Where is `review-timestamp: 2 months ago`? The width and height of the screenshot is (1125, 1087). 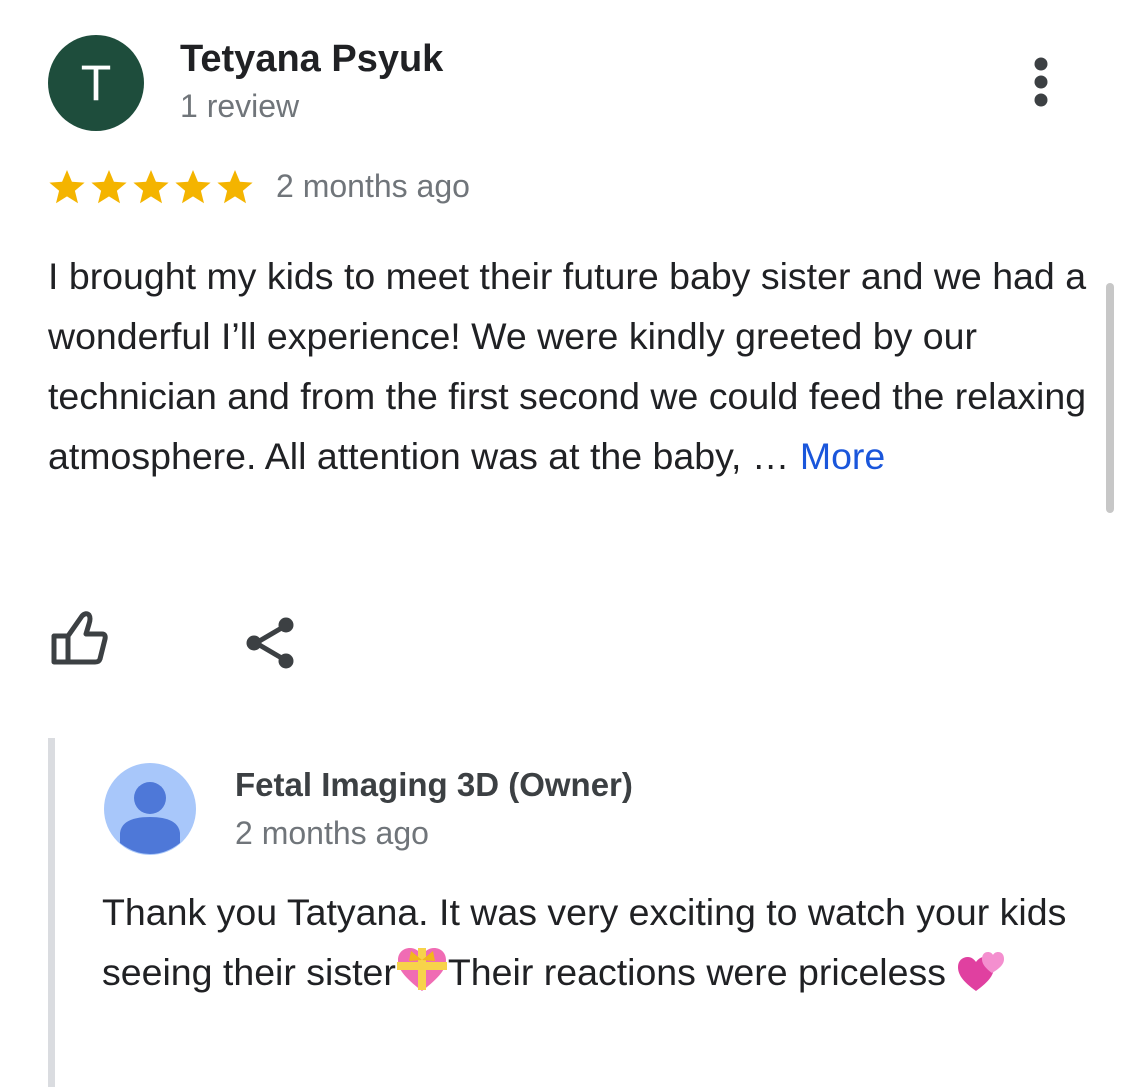
review-timestamp: 2 months ago is located at coordinates (373, 186).